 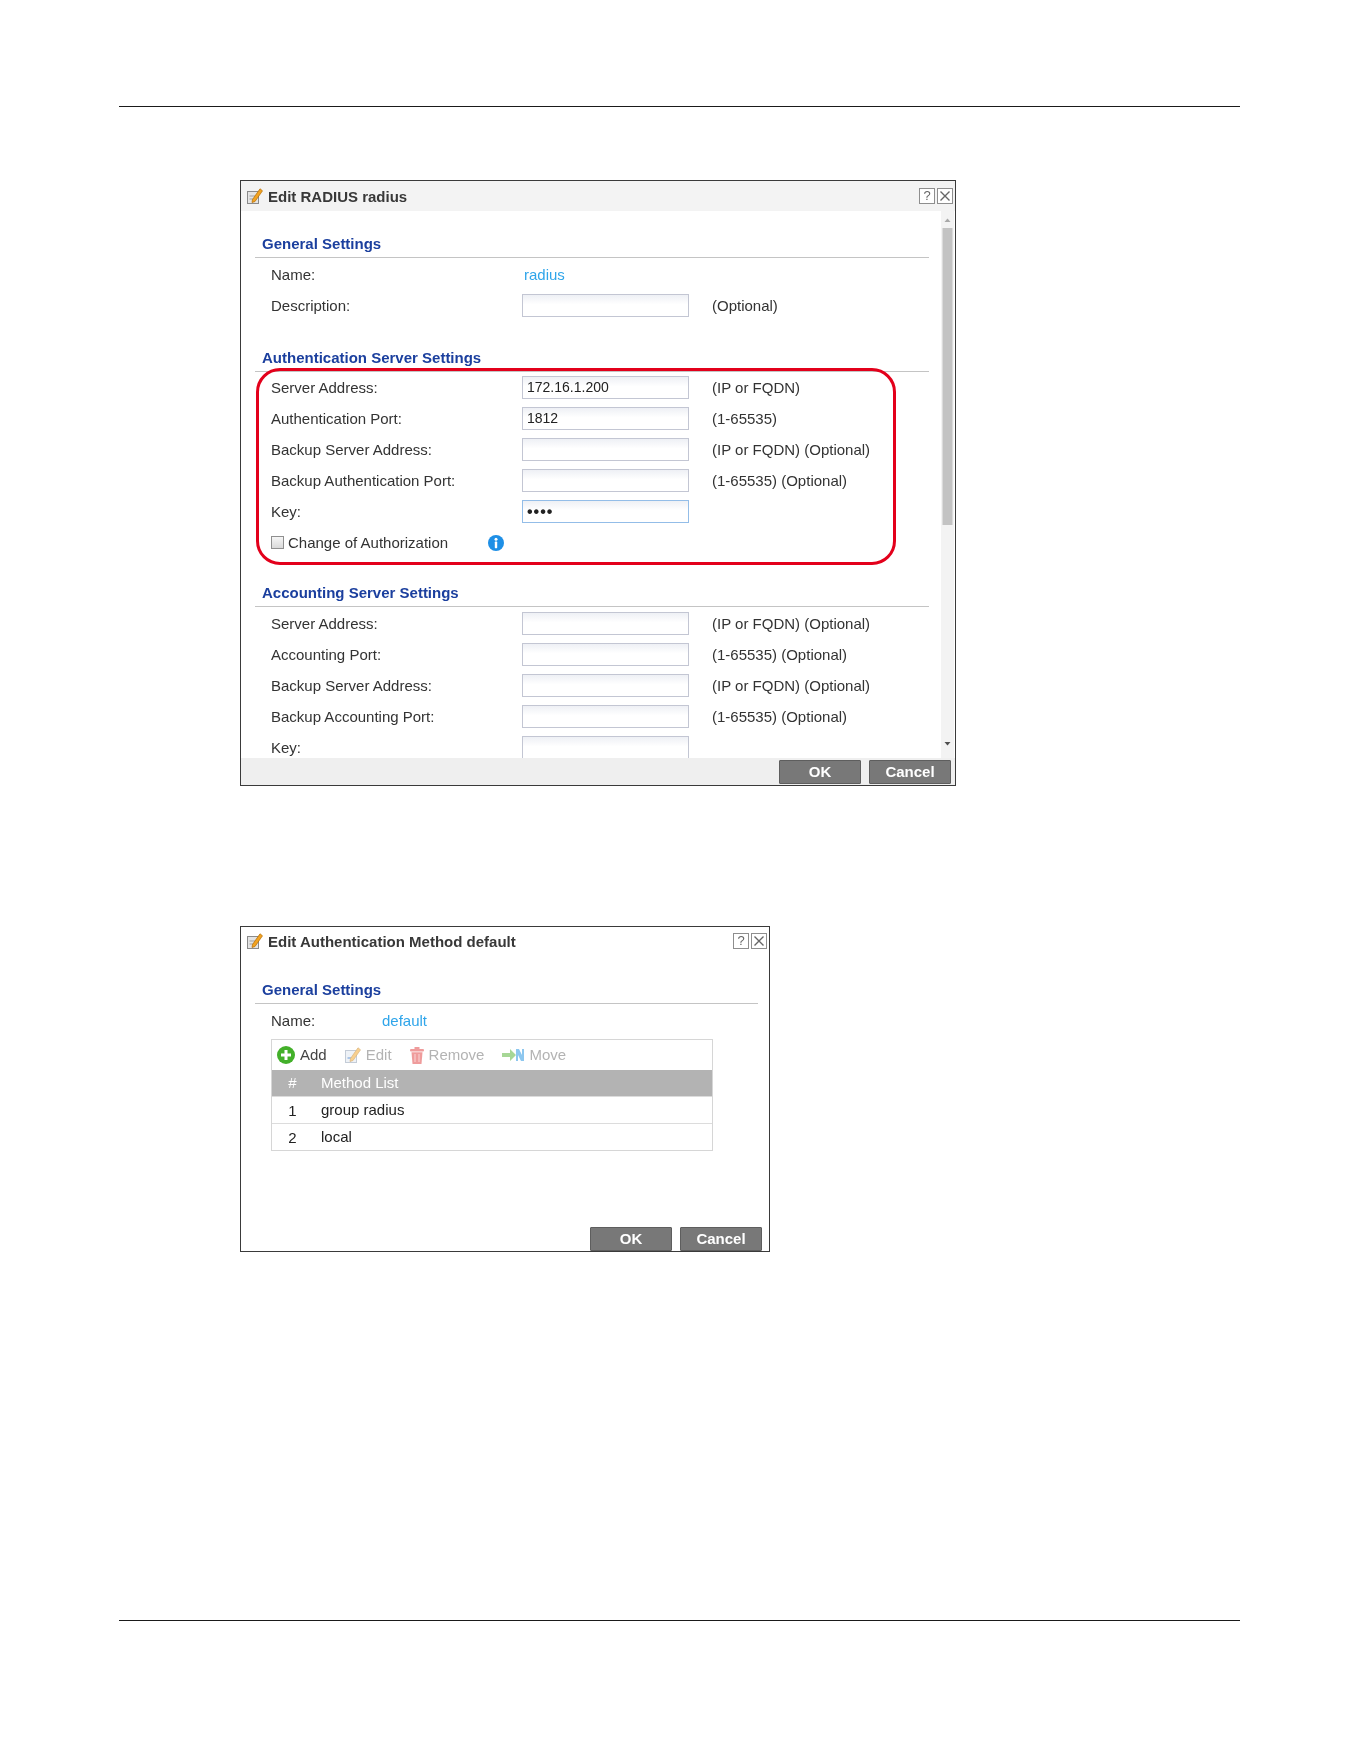 What do you see at coordinates (756, 387) in the screenshot?
I see `hint-text: (IP or FQDN)` at bounding box center [756, 387].